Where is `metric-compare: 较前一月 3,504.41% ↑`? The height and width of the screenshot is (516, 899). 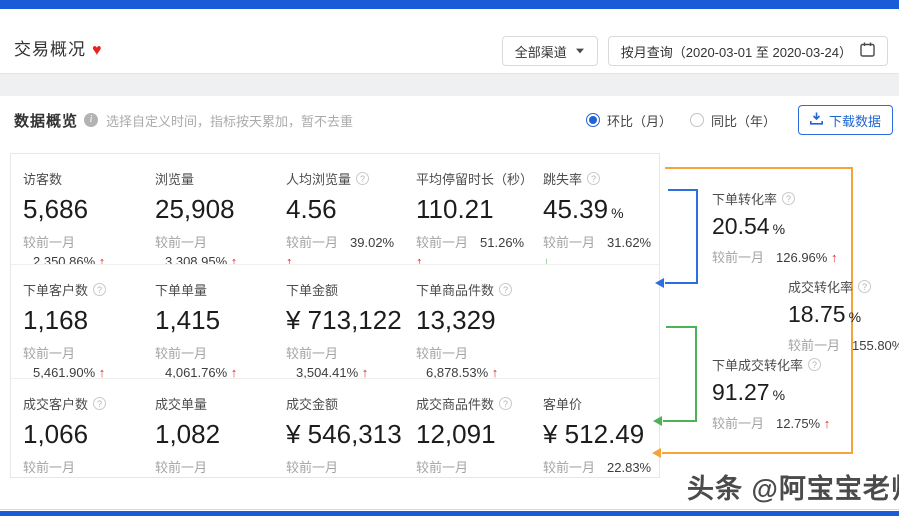
metric-compare: 较前一月 3,504.41% ↑ is located at coordinates (327, 362).